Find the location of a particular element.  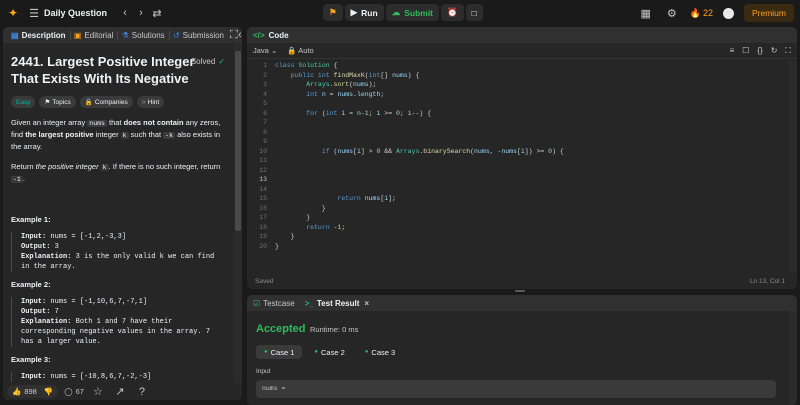

help-icon: ? is located at coordinates (142, 392).